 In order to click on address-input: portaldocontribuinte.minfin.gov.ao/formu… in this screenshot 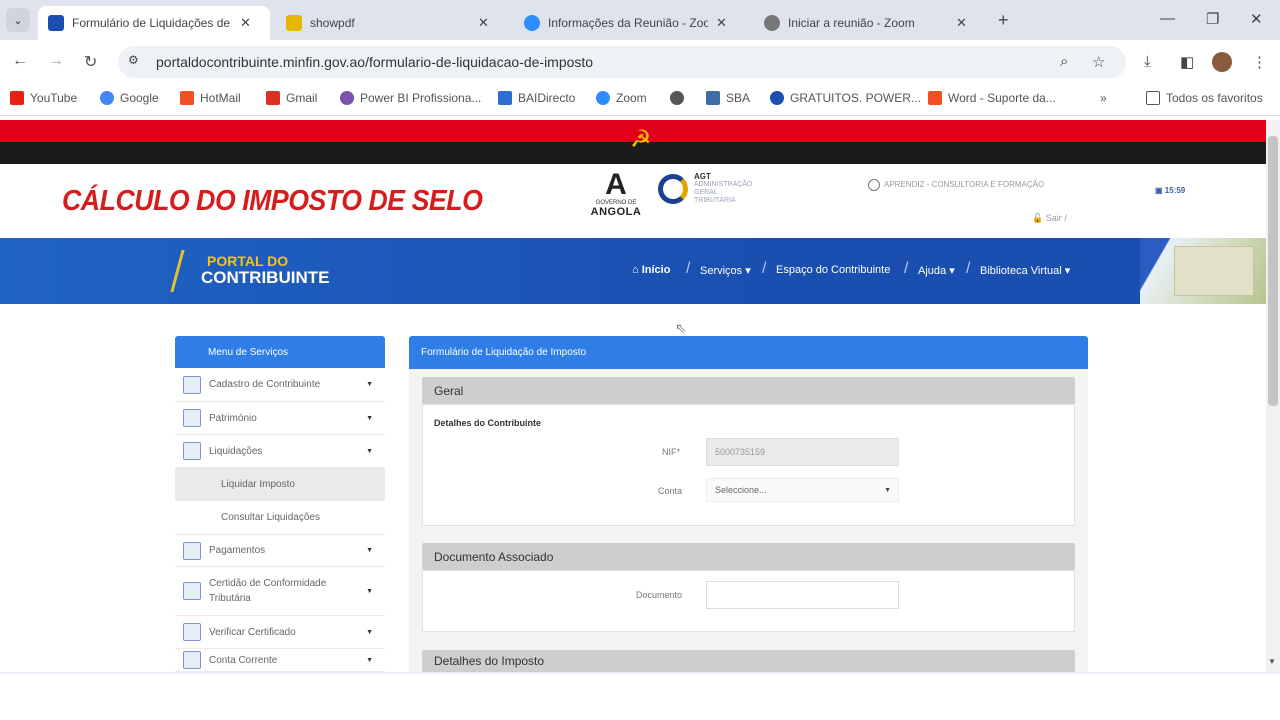, I will do `click(622, 62)`.